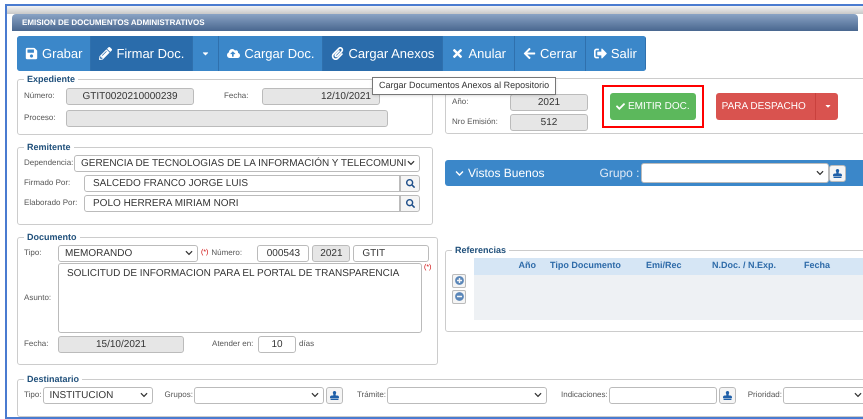 The width and height of the screenshot is (863, 419). Describe the element at coordinates (549, 122) in the screenshot. I see `input-field: 512` at that location.